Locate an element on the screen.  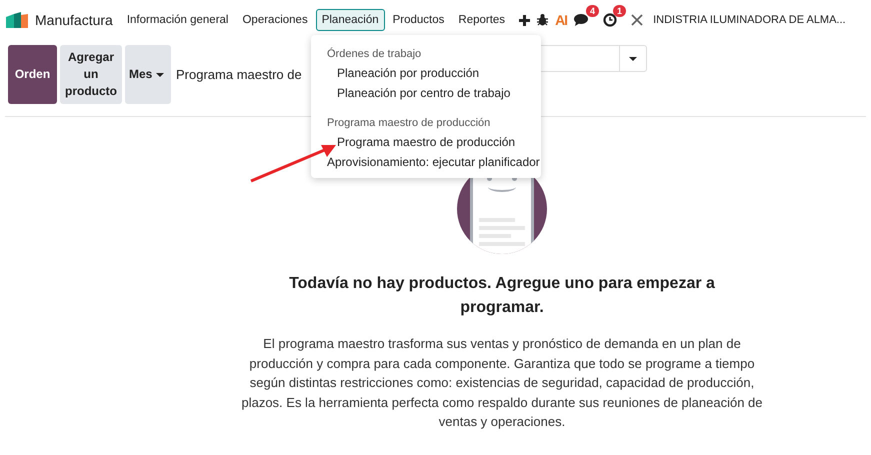
action-button: Agregar un producto is located at coordinates (91, 74).